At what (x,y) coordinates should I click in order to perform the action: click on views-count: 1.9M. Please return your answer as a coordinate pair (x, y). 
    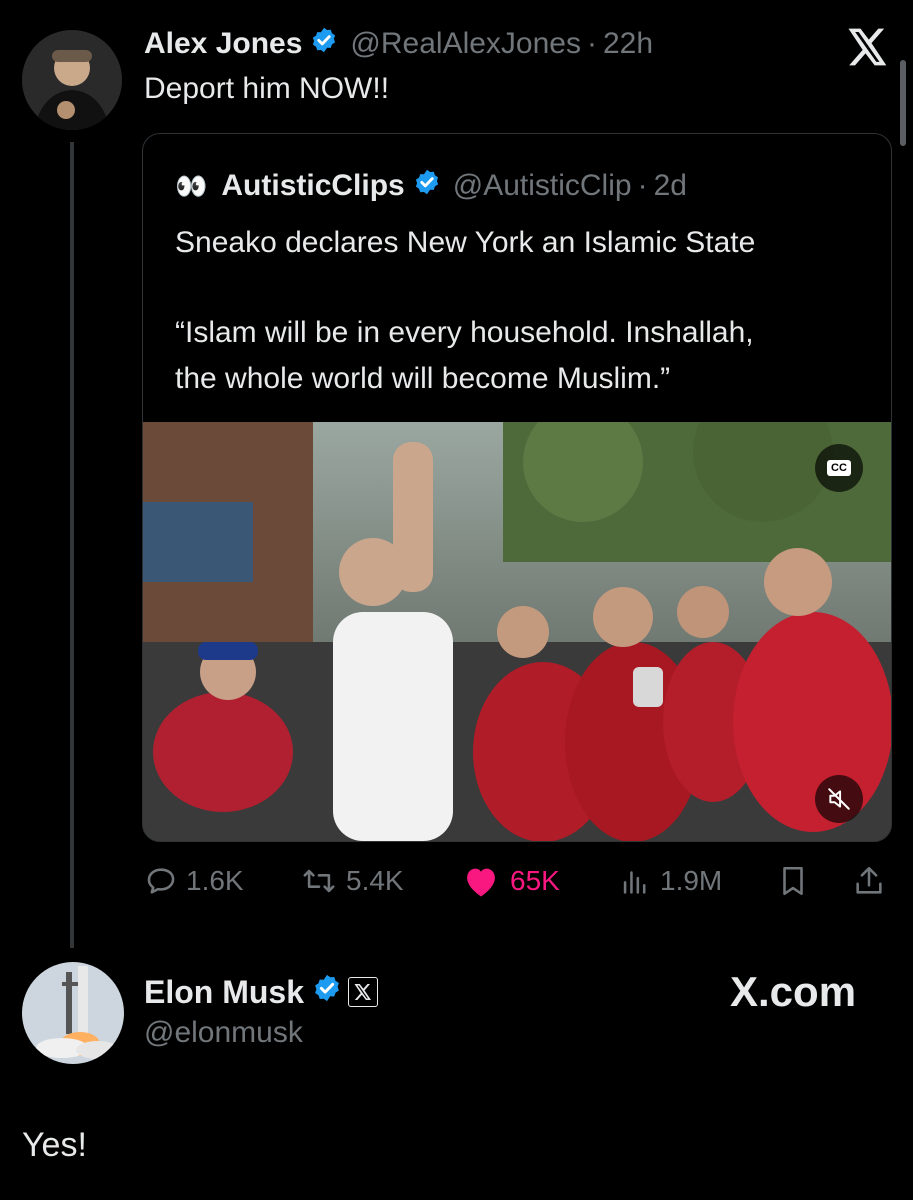
    Looking at the image, I should click on (691, 880).